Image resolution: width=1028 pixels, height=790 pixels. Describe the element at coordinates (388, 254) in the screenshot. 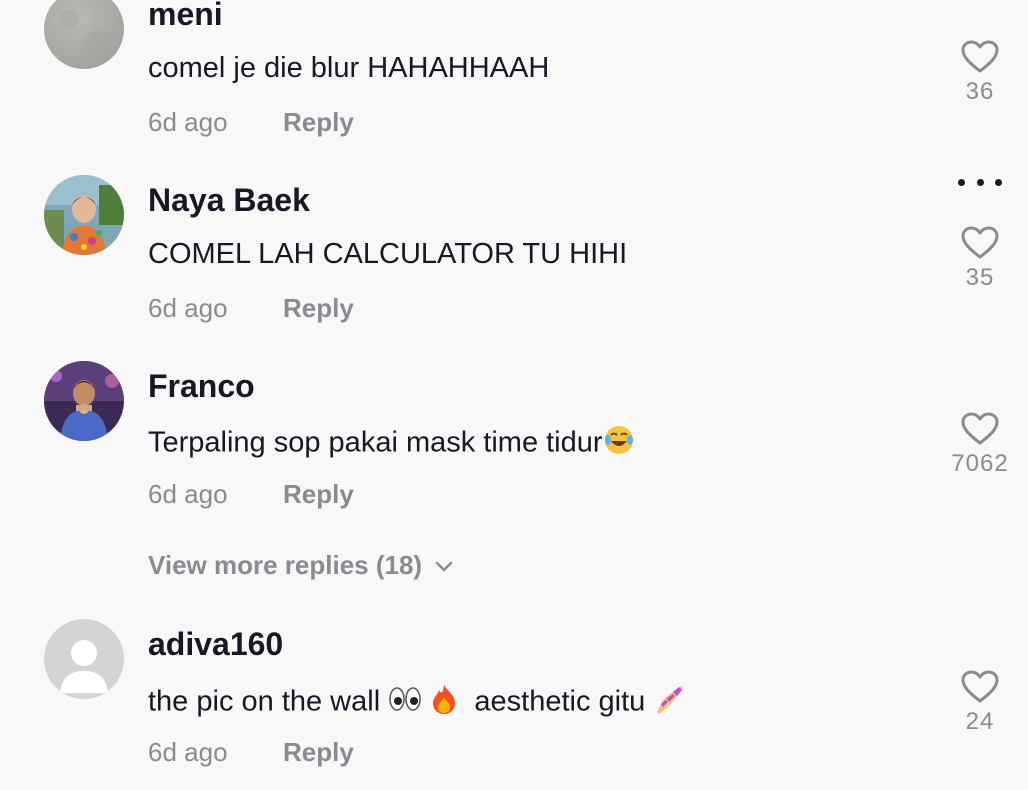

I see `comment-text: COMEL LAH CALCULATOR TU HIHI` at that location.